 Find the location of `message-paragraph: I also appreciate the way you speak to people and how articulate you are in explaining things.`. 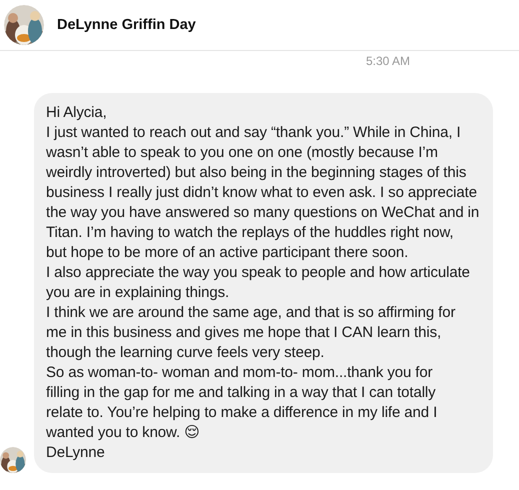

message-paragraph: I also appreciate the way you speak to people and how articulate you are in explaining things. is located at coordinates (258, 283).